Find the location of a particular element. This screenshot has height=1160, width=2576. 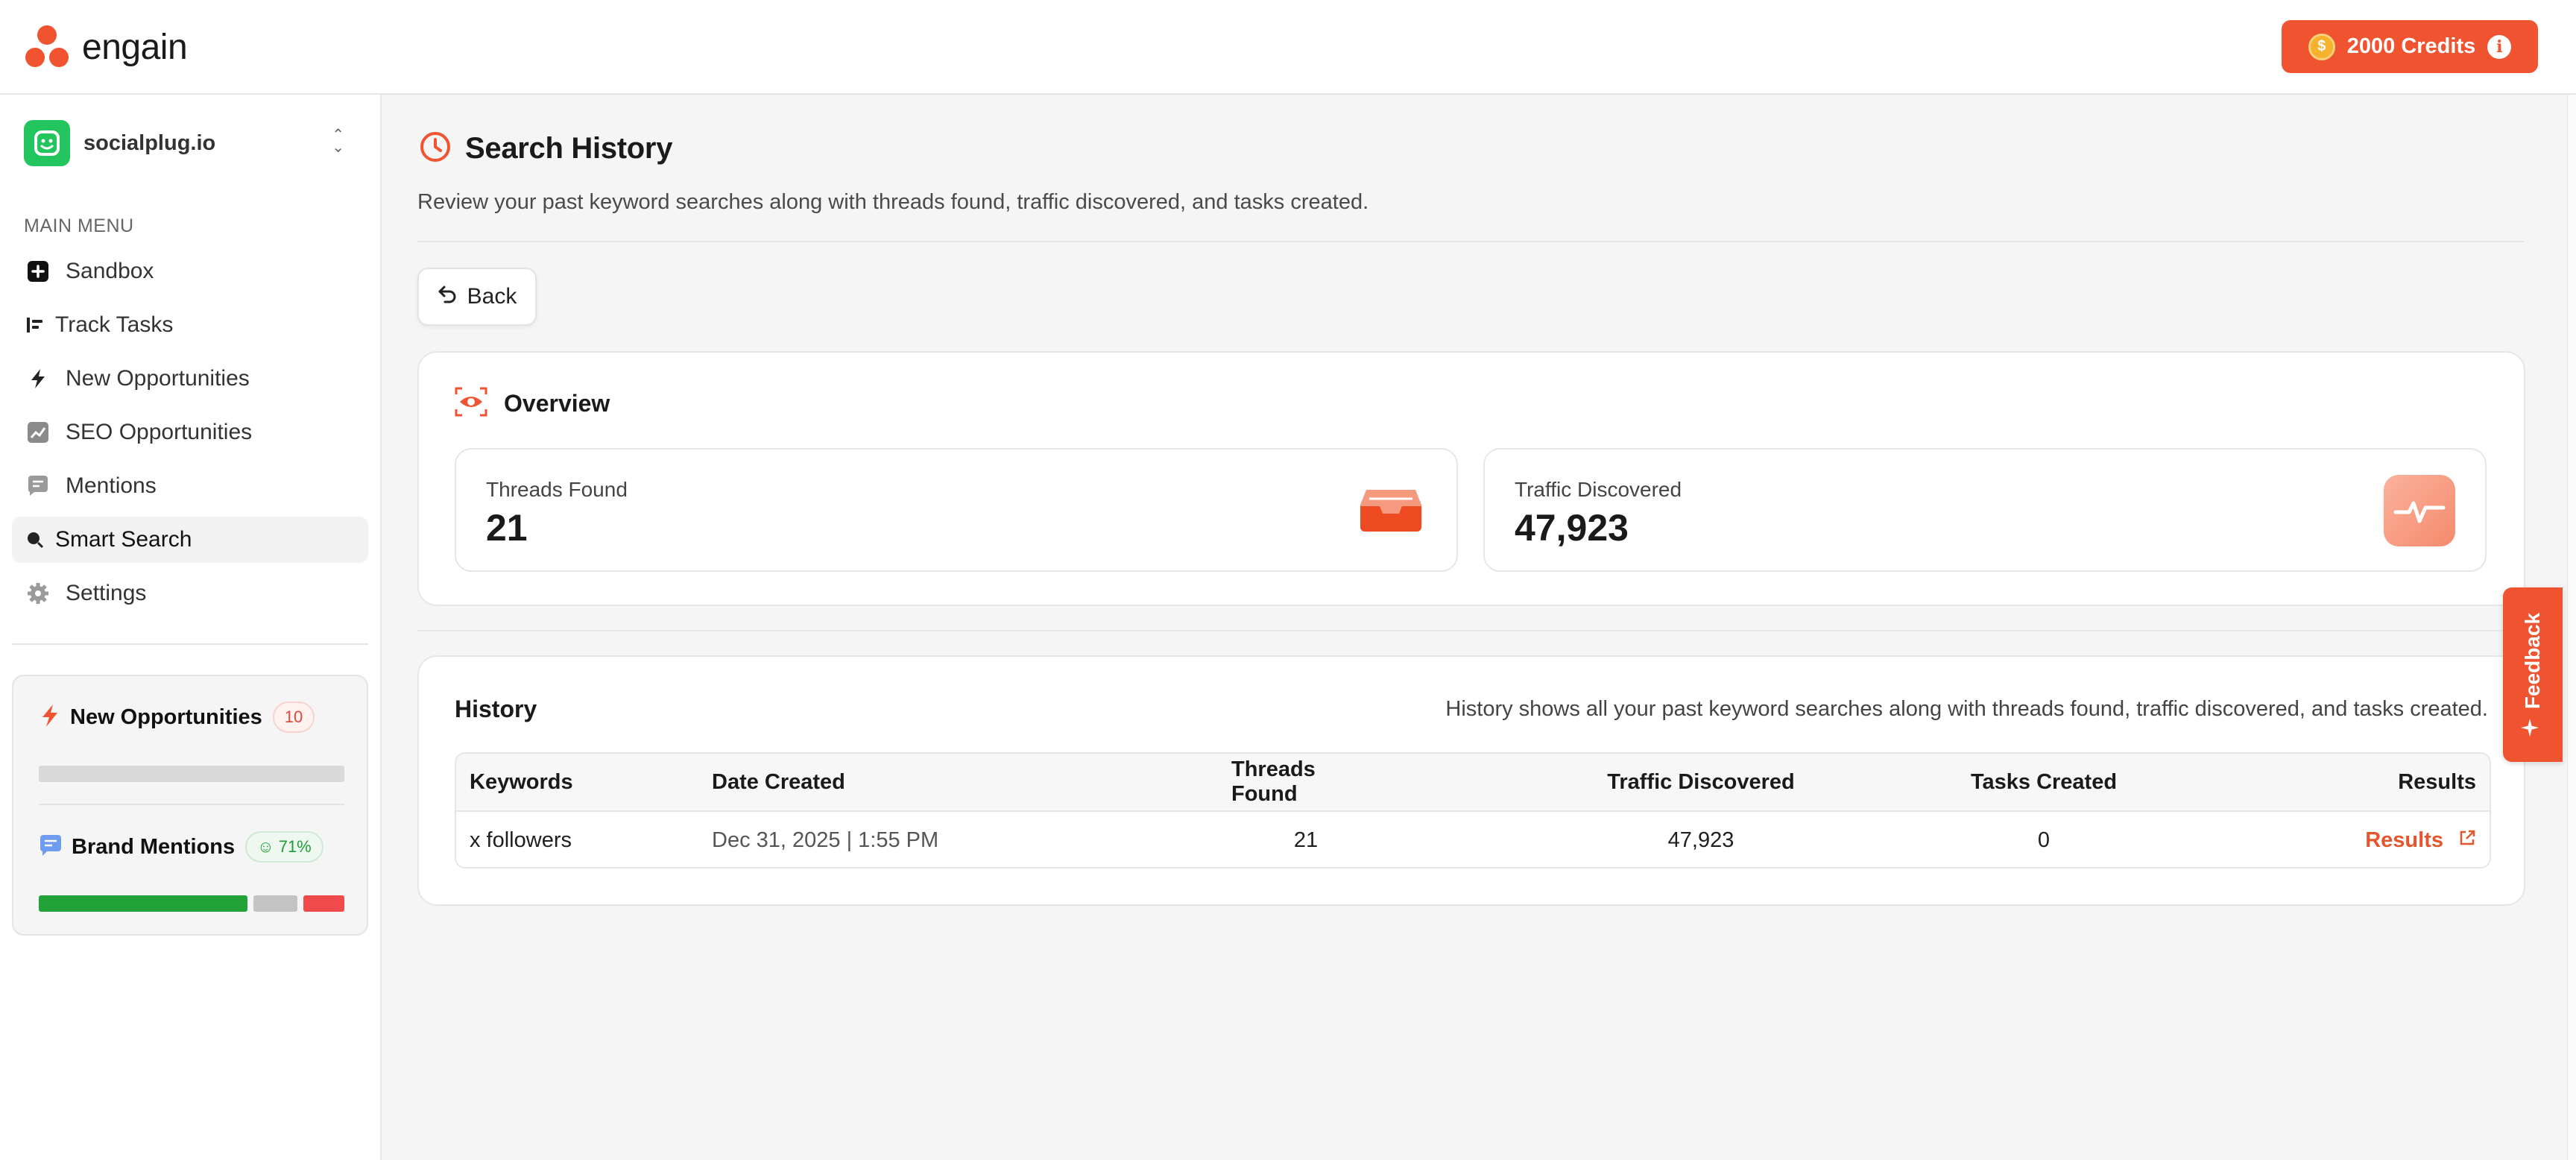

cell-threads: 21 is located at coordinates (1306, 840).